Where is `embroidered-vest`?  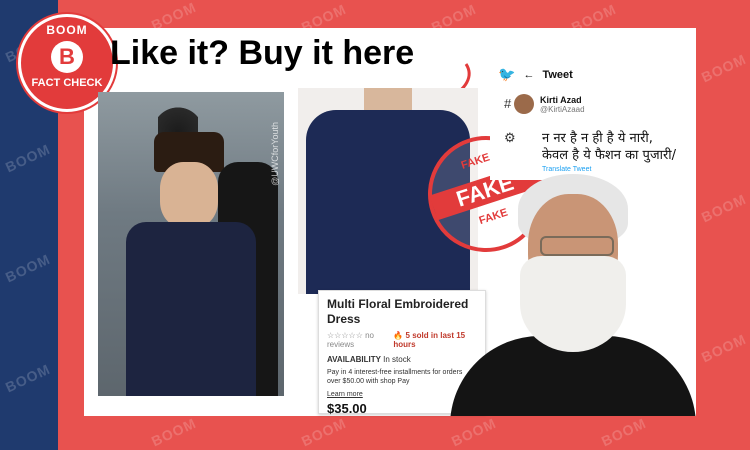 embroidered-vest is located at coordinates (191, 309).